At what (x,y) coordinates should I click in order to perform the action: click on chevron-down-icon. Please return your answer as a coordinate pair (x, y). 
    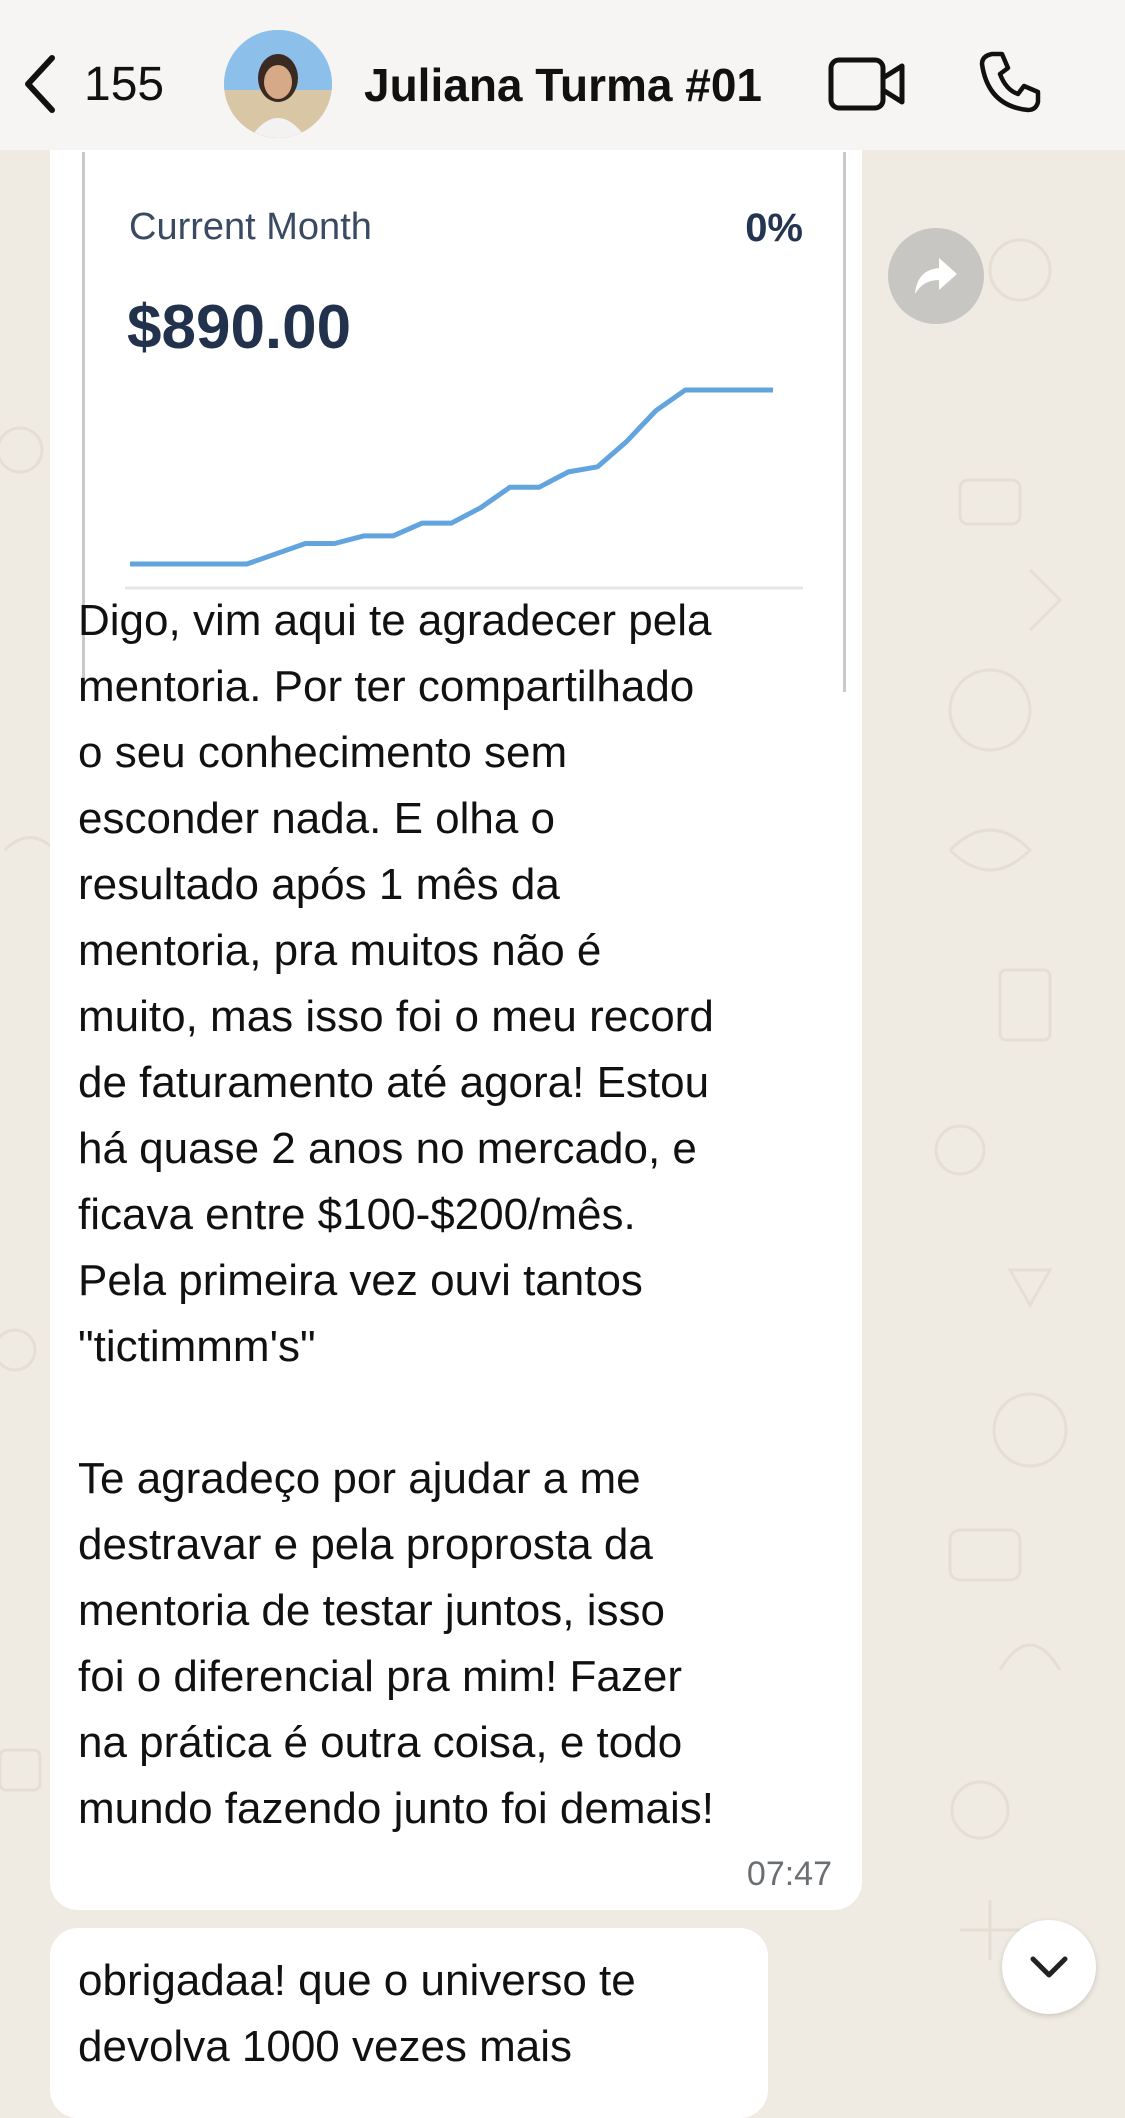
    Looking at the image, I should click on (1049, 1967).